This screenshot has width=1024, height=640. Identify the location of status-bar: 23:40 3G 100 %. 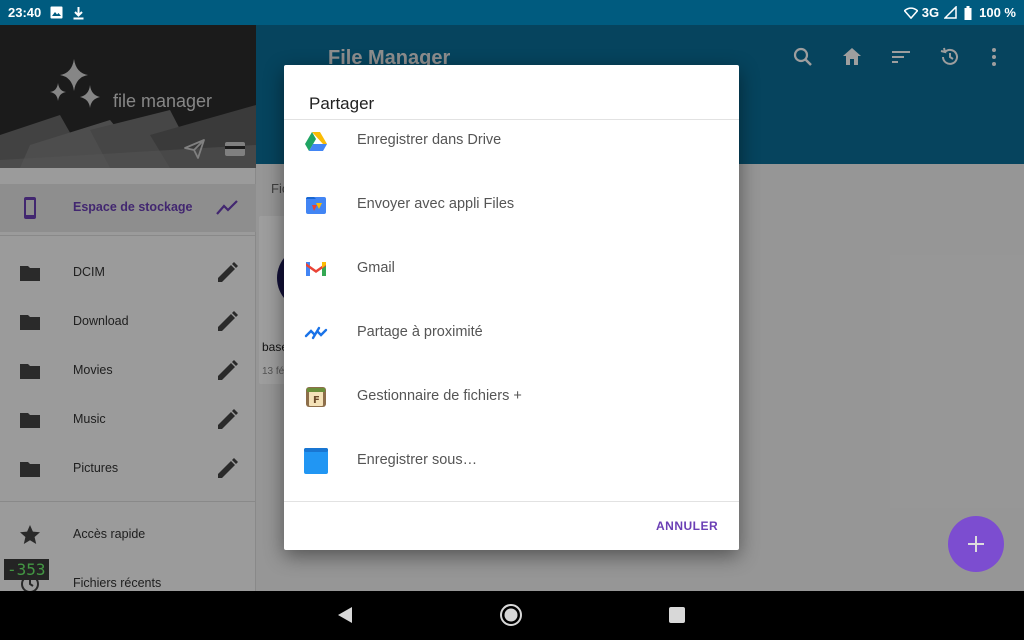
(512, 12).